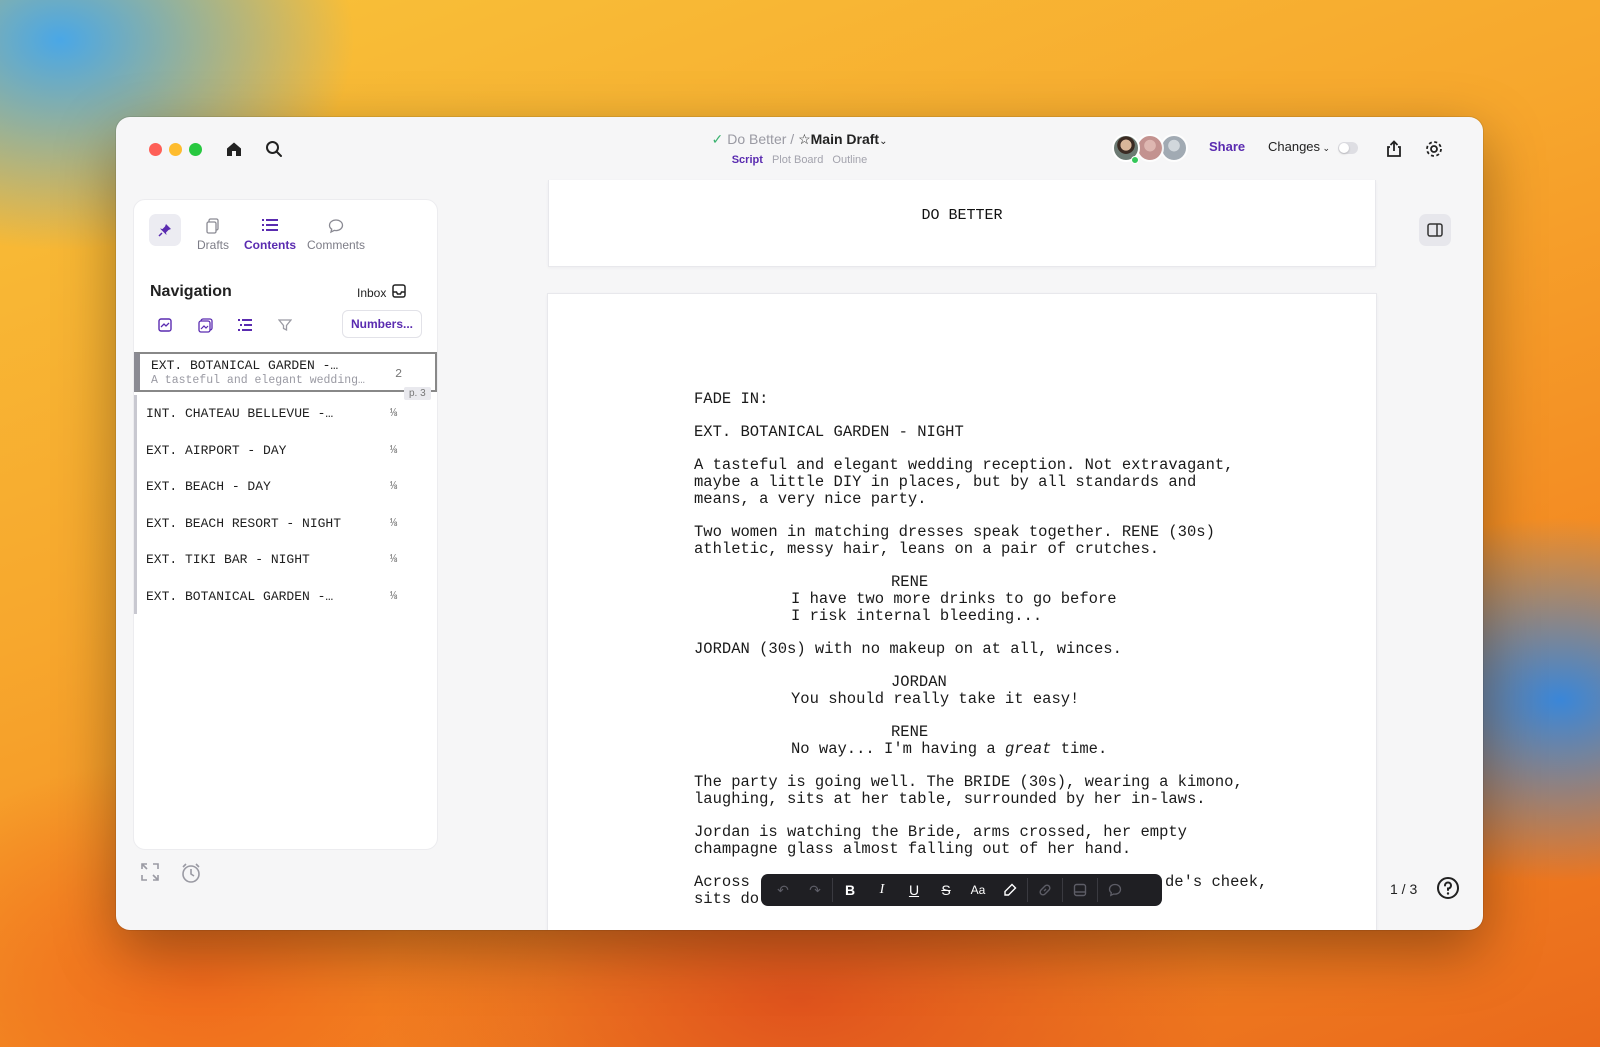 The width and height of the screenshot is (1600, 1047). I want to click on action-line: sits do, so click(726, 899).